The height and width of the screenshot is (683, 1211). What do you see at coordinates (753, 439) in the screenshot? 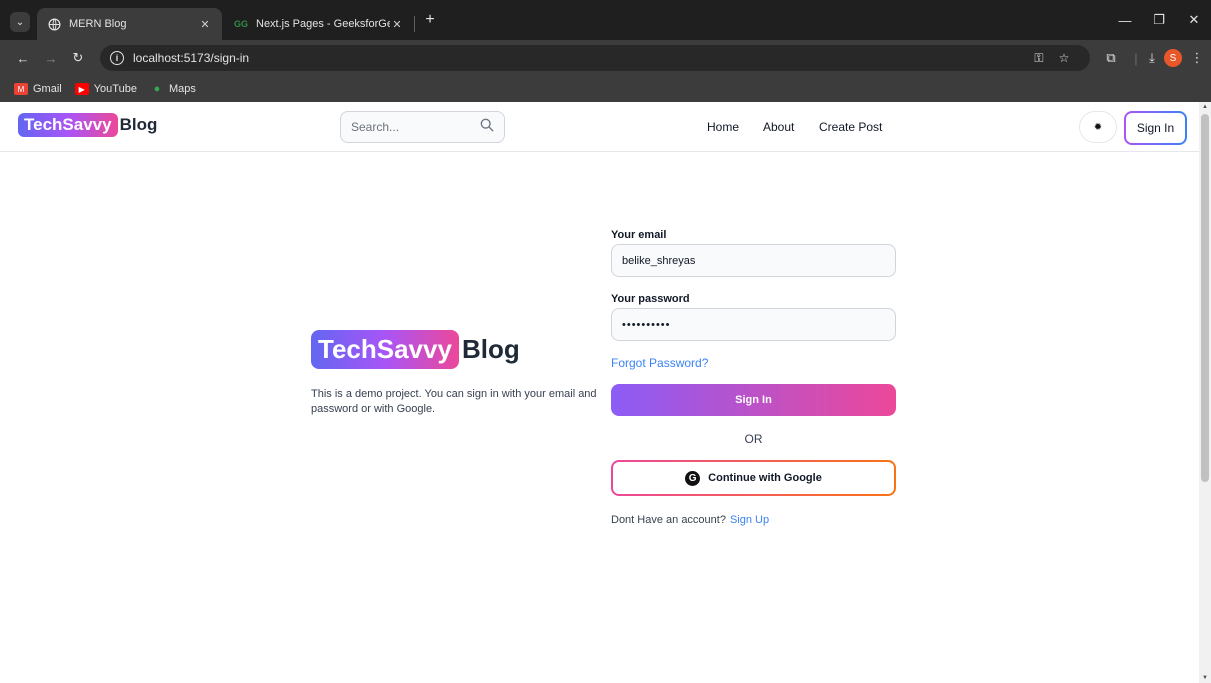
I see `or-divider: OR` at bounding box center [753, 439].